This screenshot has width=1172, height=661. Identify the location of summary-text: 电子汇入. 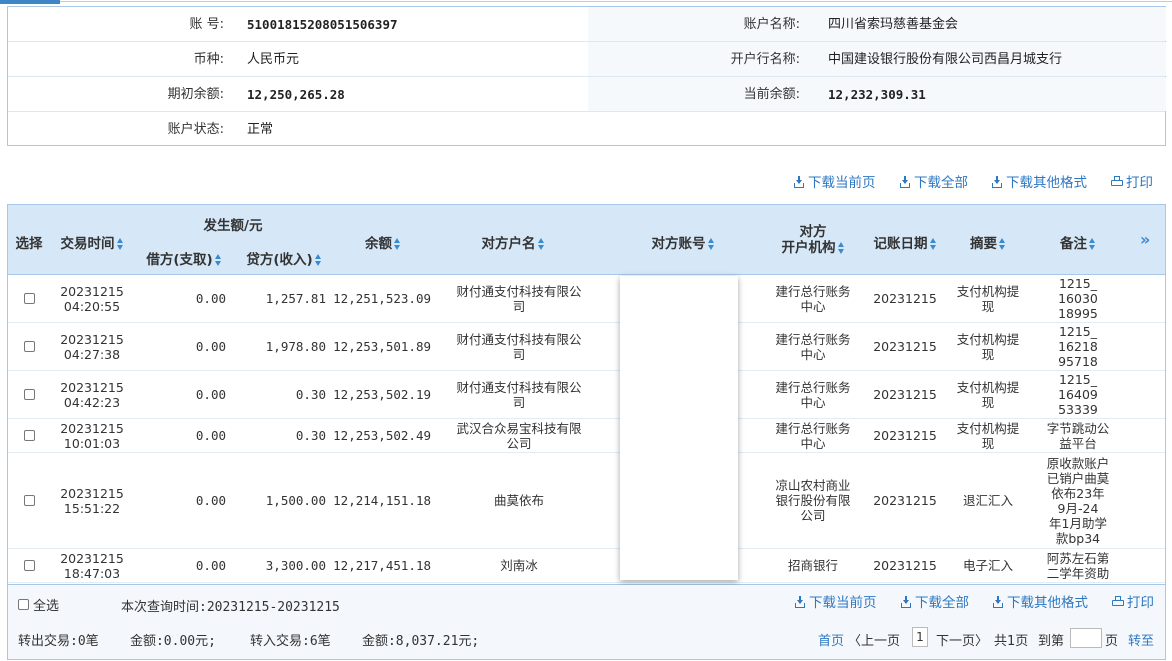
(987, 565).